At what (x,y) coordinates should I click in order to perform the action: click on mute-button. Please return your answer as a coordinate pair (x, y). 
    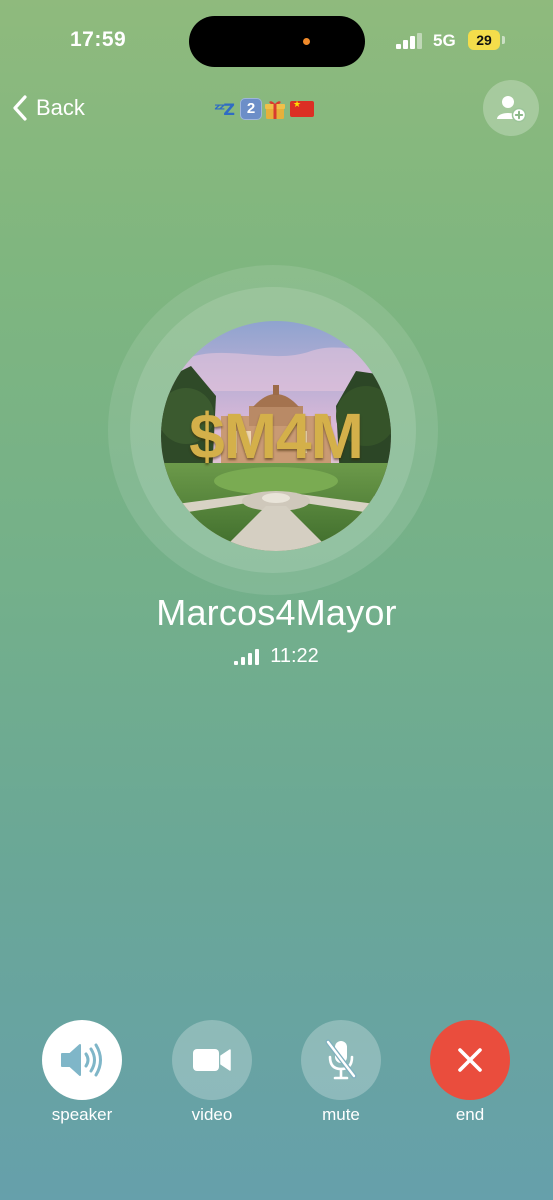
    Looking at the image, I should click on (341, 1060).